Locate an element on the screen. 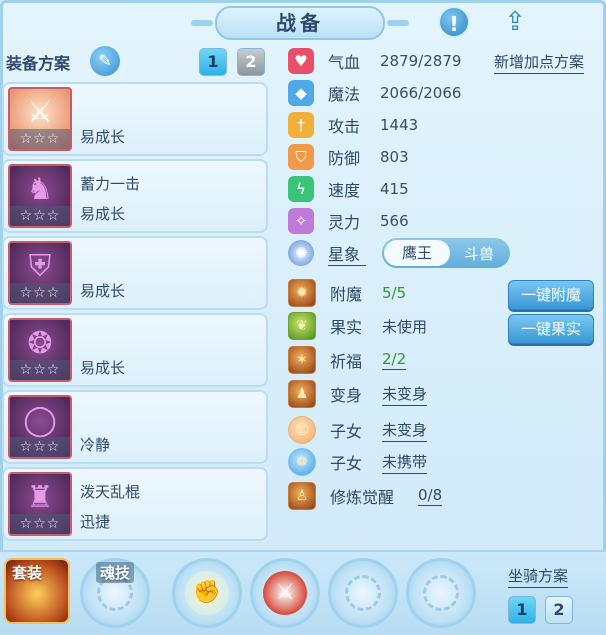 The height and width of the screenshot is (635, 606). necklace-icon: ❂ ☆☆☆ is located at coordinates (40, 350).